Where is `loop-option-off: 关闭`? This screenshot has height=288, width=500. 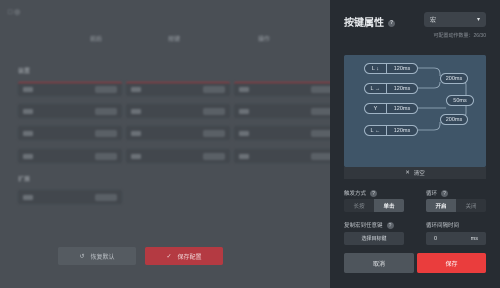 loop-option-off: 关闭 is located at coordinates (471, 205).